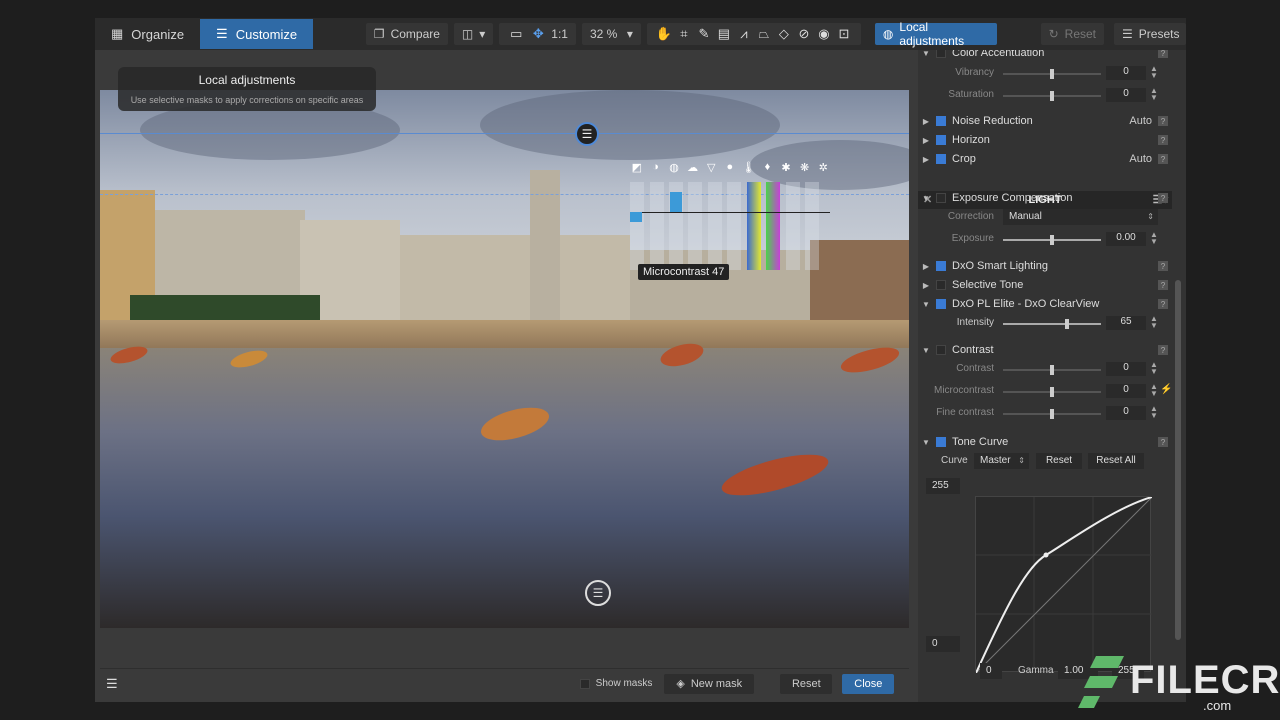 The height and width of the screenshot is (720, 1280). I want to click on reset-button: ↻ Reset, so click(1072, 34).